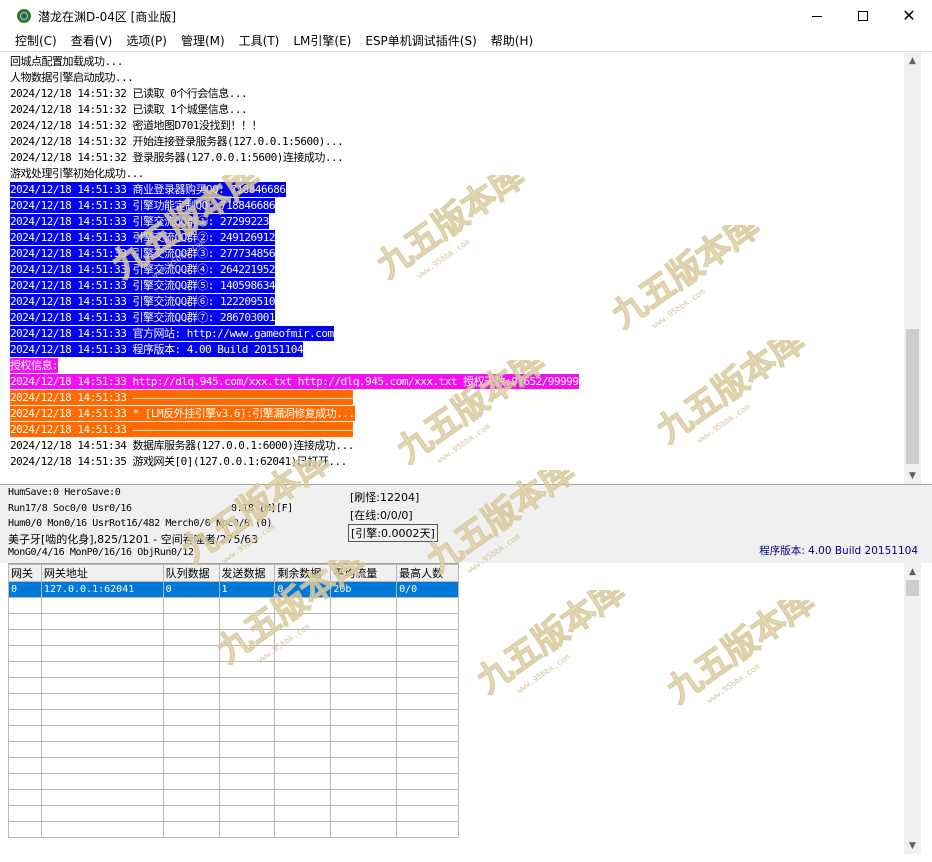 This screenshot has height=862, width=932. I want to click on log-line-text: 2024/12/18 14:51:33 引擎交流QQ群⑦: 286703001, so click(143, 317).